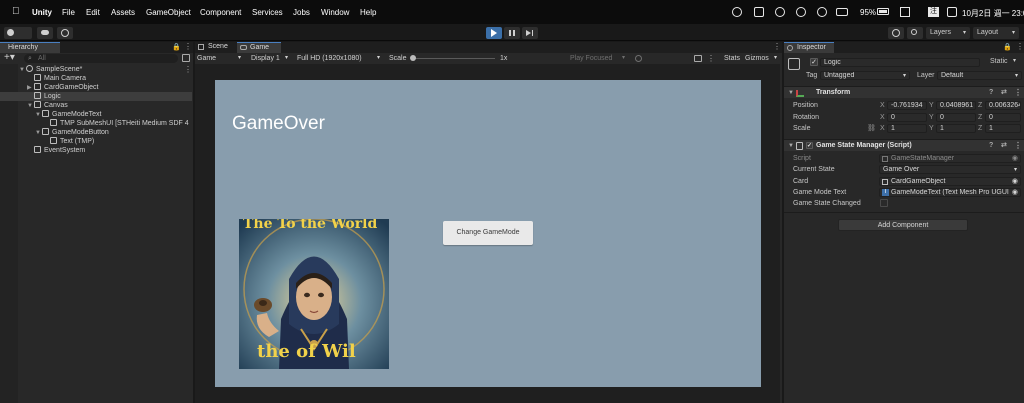 The image size is (1024, 403). I want to click on object-name-field: Logic, so click(900, 62).